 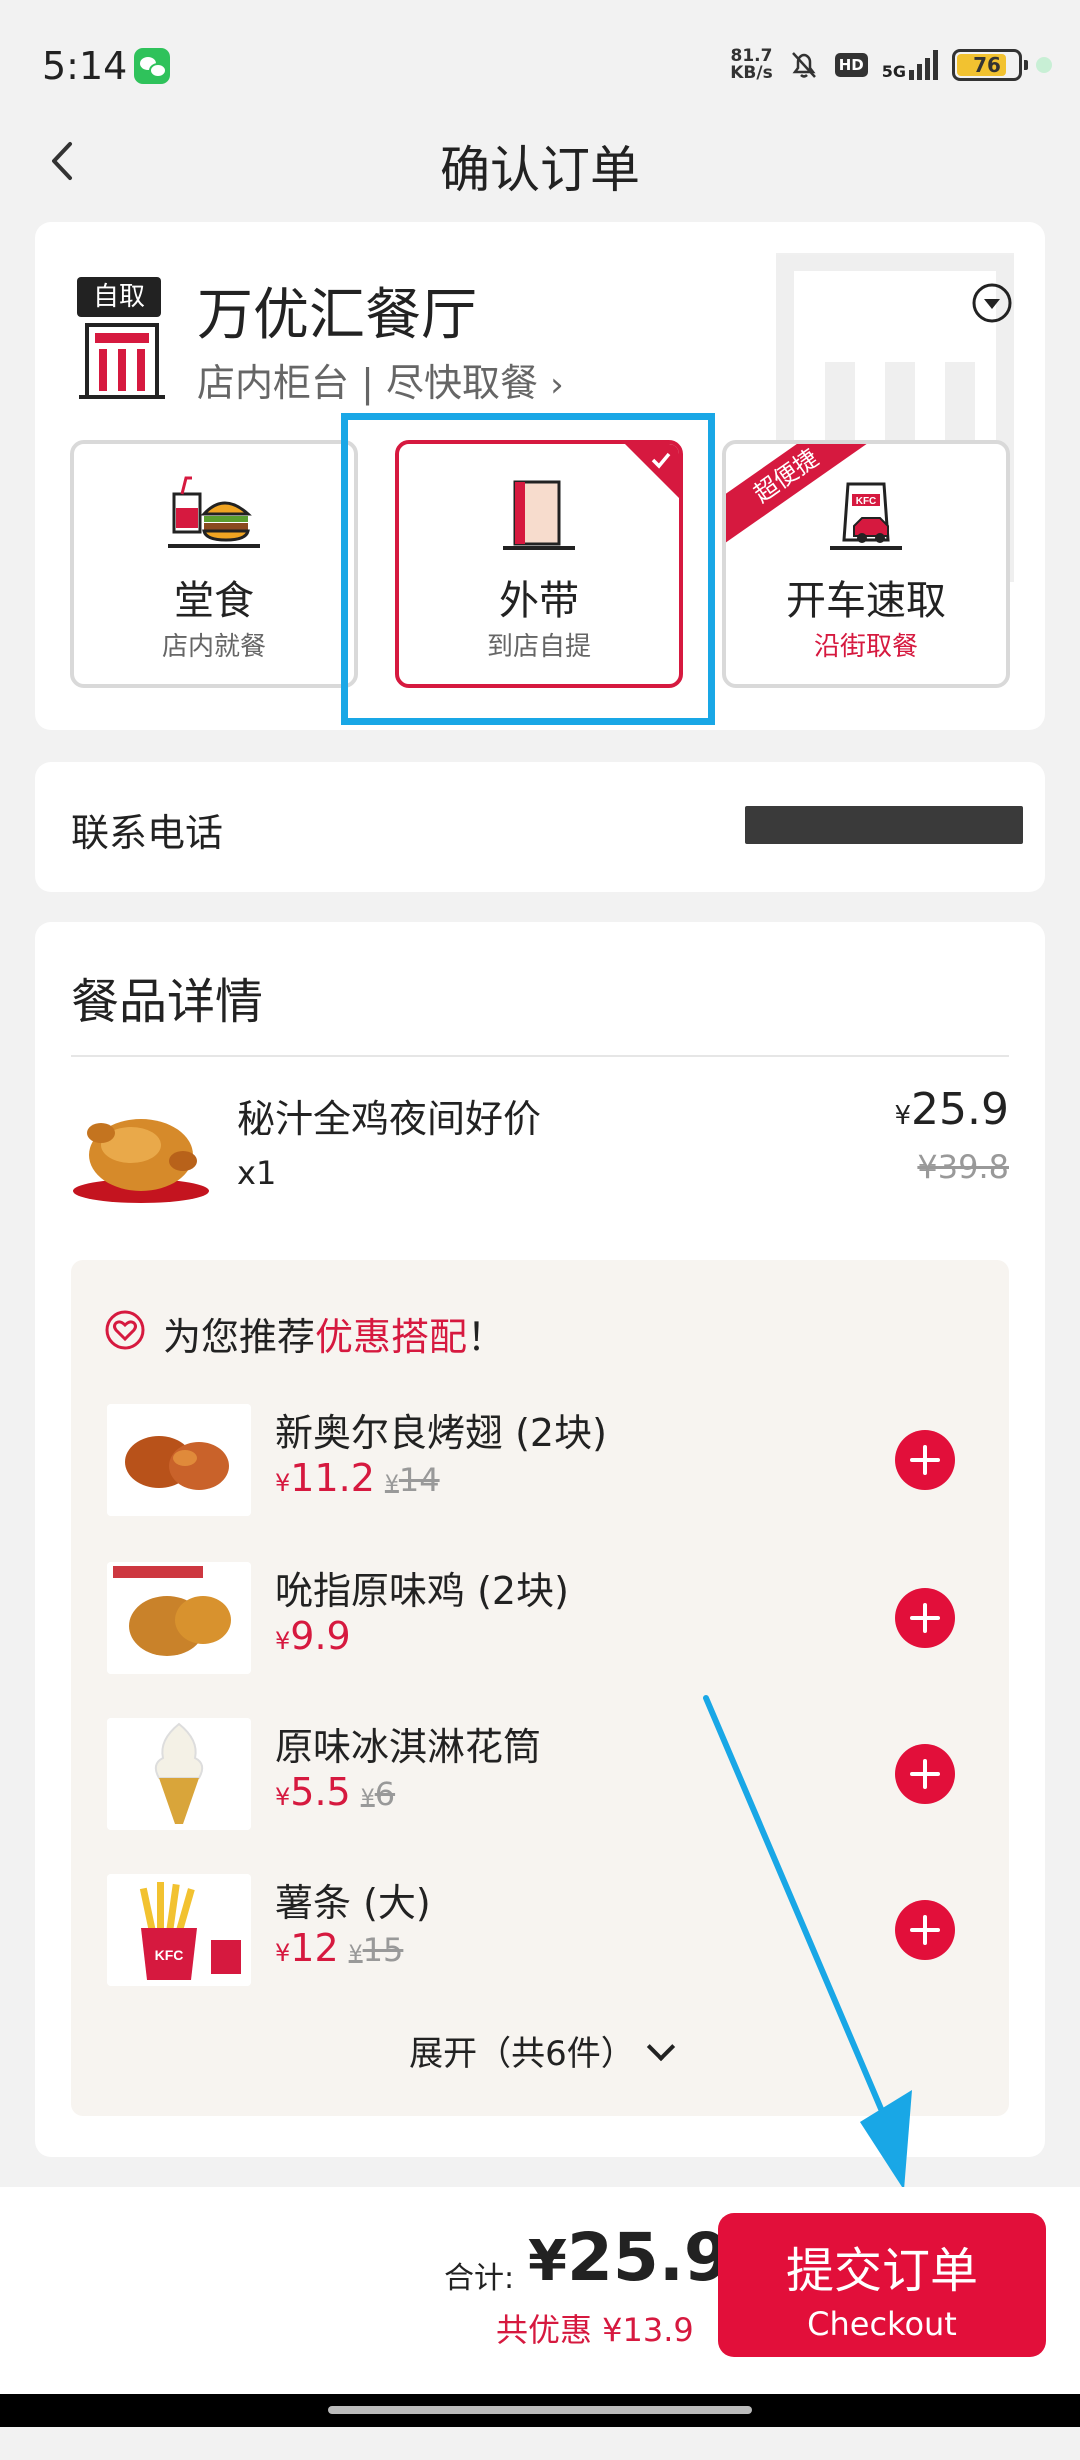 What do you see at coordinates (540, 1056) in the screenshot?
I see `divider` at bounding box center [540, 1056].